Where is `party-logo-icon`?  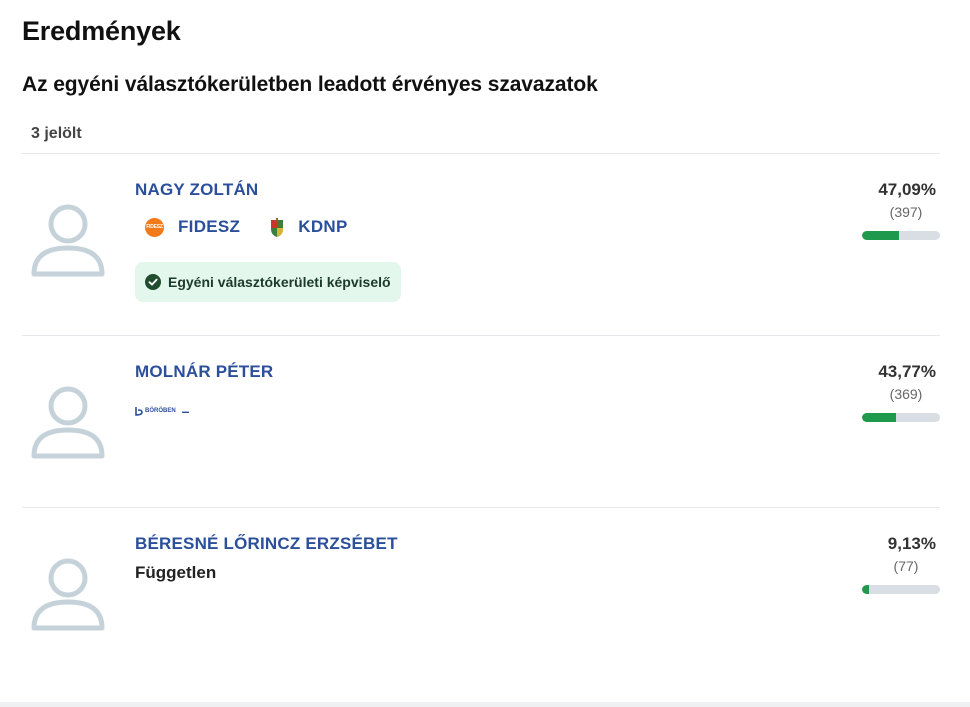 party-logo-icon is located at coordinates (139, 411).